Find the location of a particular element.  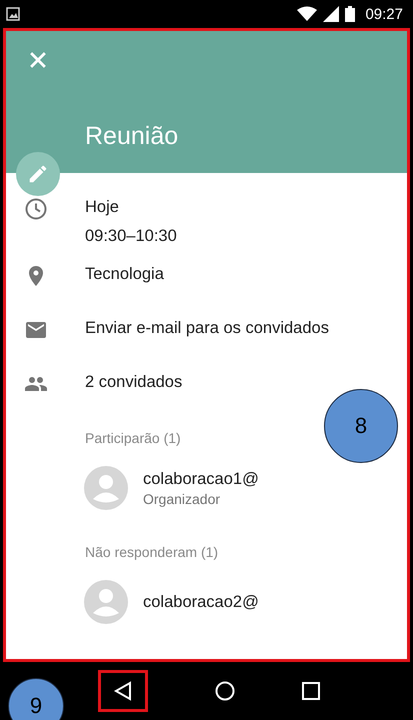

clock-icon is located at coordinates (36, 209).